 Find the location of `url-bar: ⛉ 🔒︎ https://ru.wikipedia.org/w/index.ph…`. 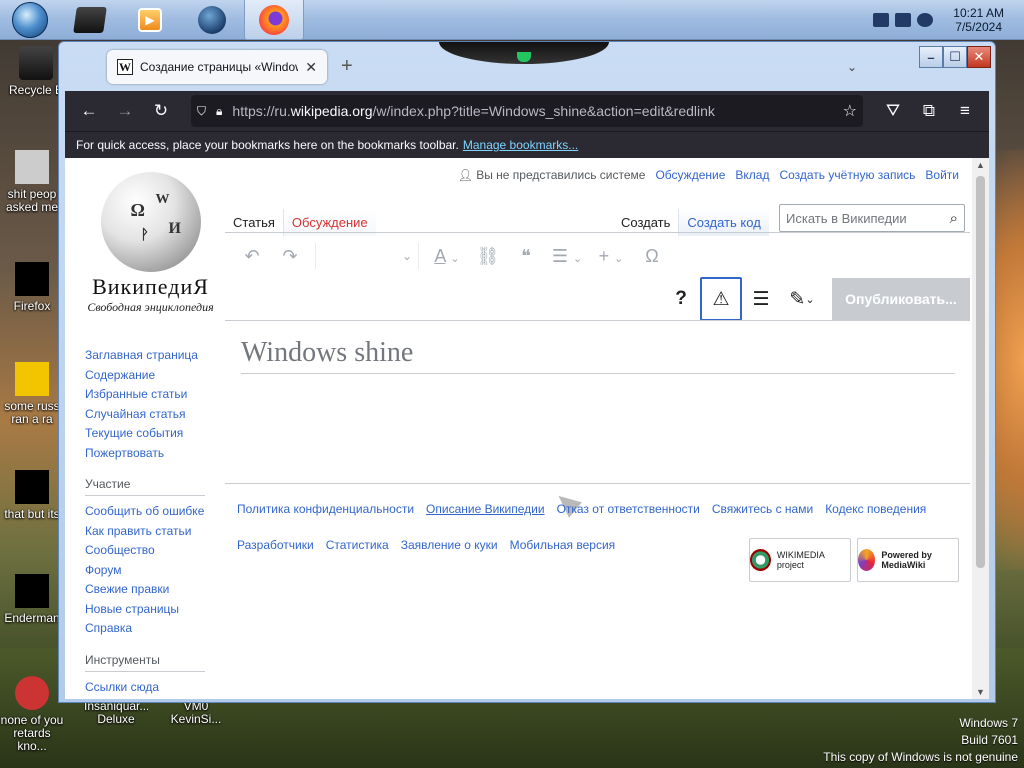

url-bar: ⛉ 🔒︎ https://ru.wikipedia.org/w/index.ph… is located at coordinates (527, 111).